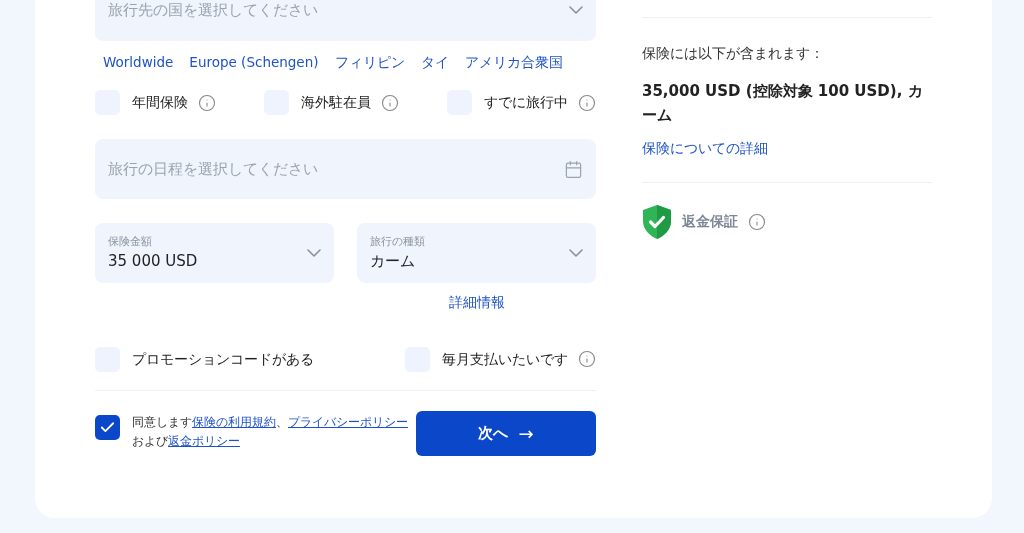 This screenshot has height=533, width=1024. I want to click on country-link: タイ, so click(434, 62).